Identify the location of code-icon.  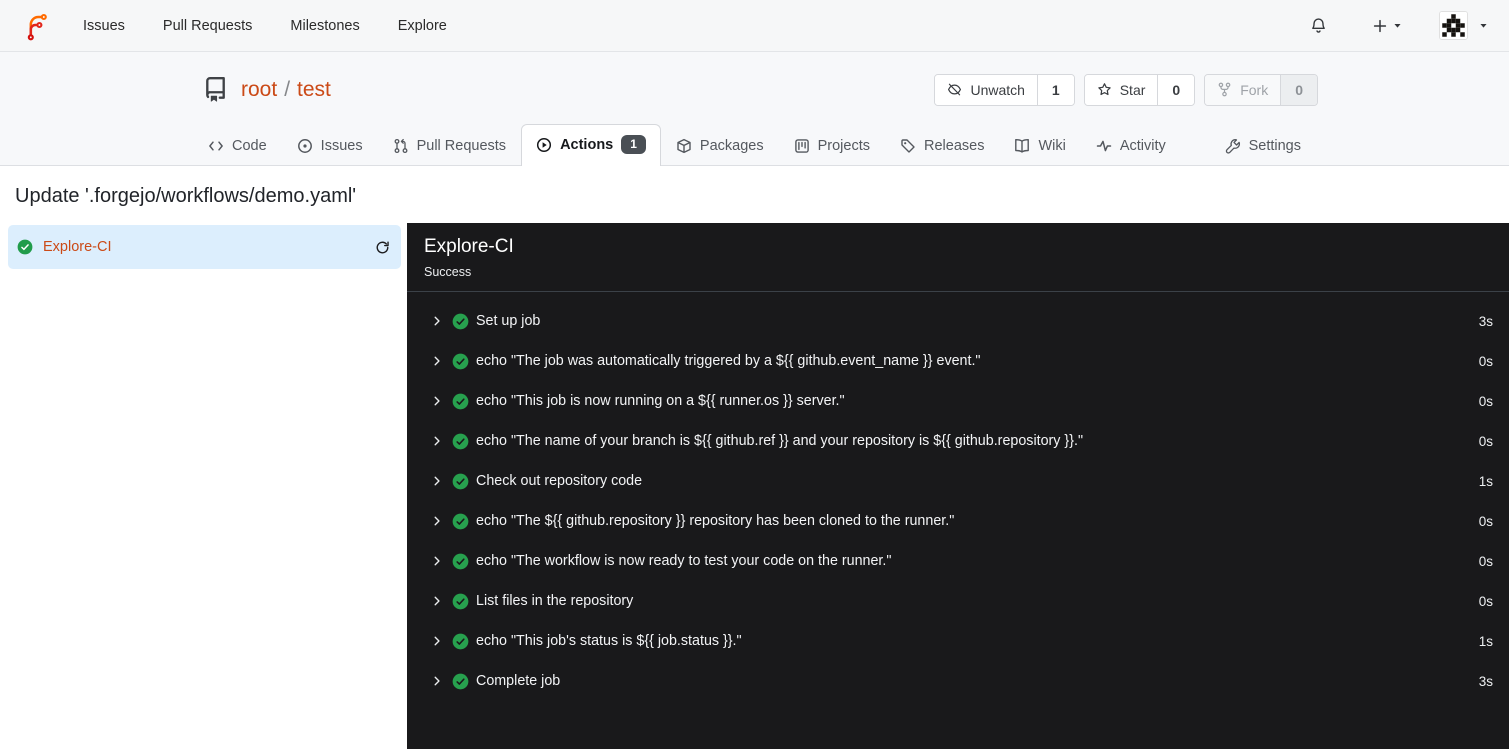
(216, 146).